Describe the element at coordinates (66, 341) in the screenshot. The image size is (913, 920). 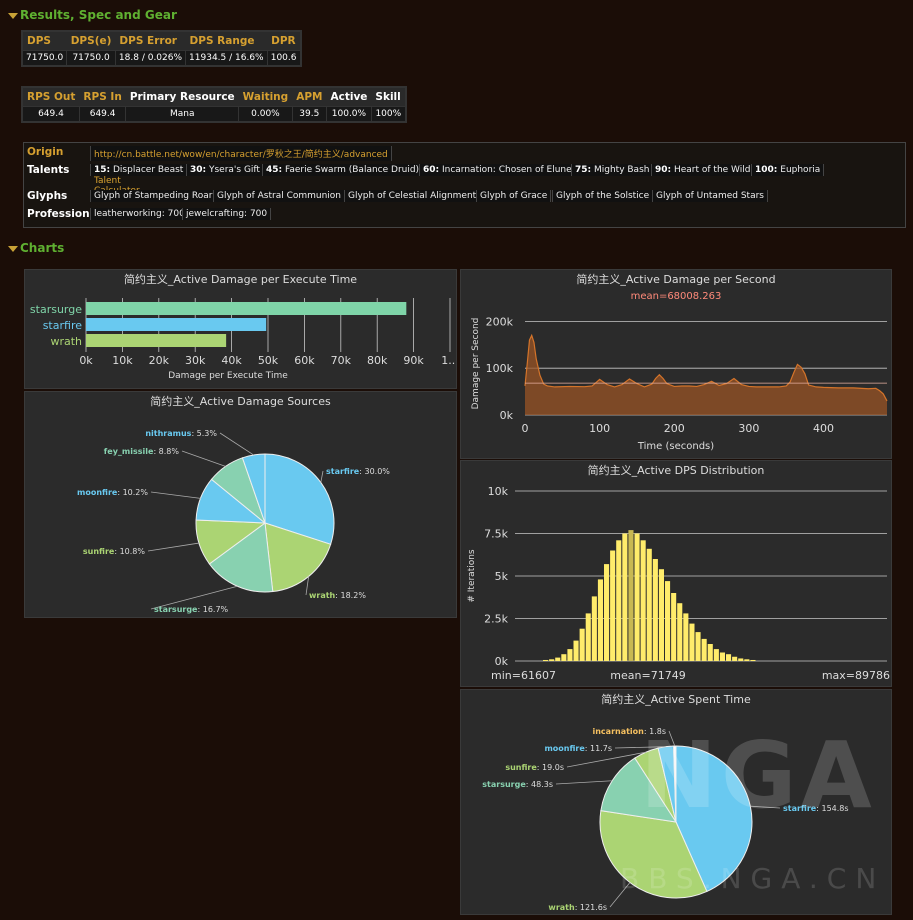
I see `category-label: wrath` at that location.